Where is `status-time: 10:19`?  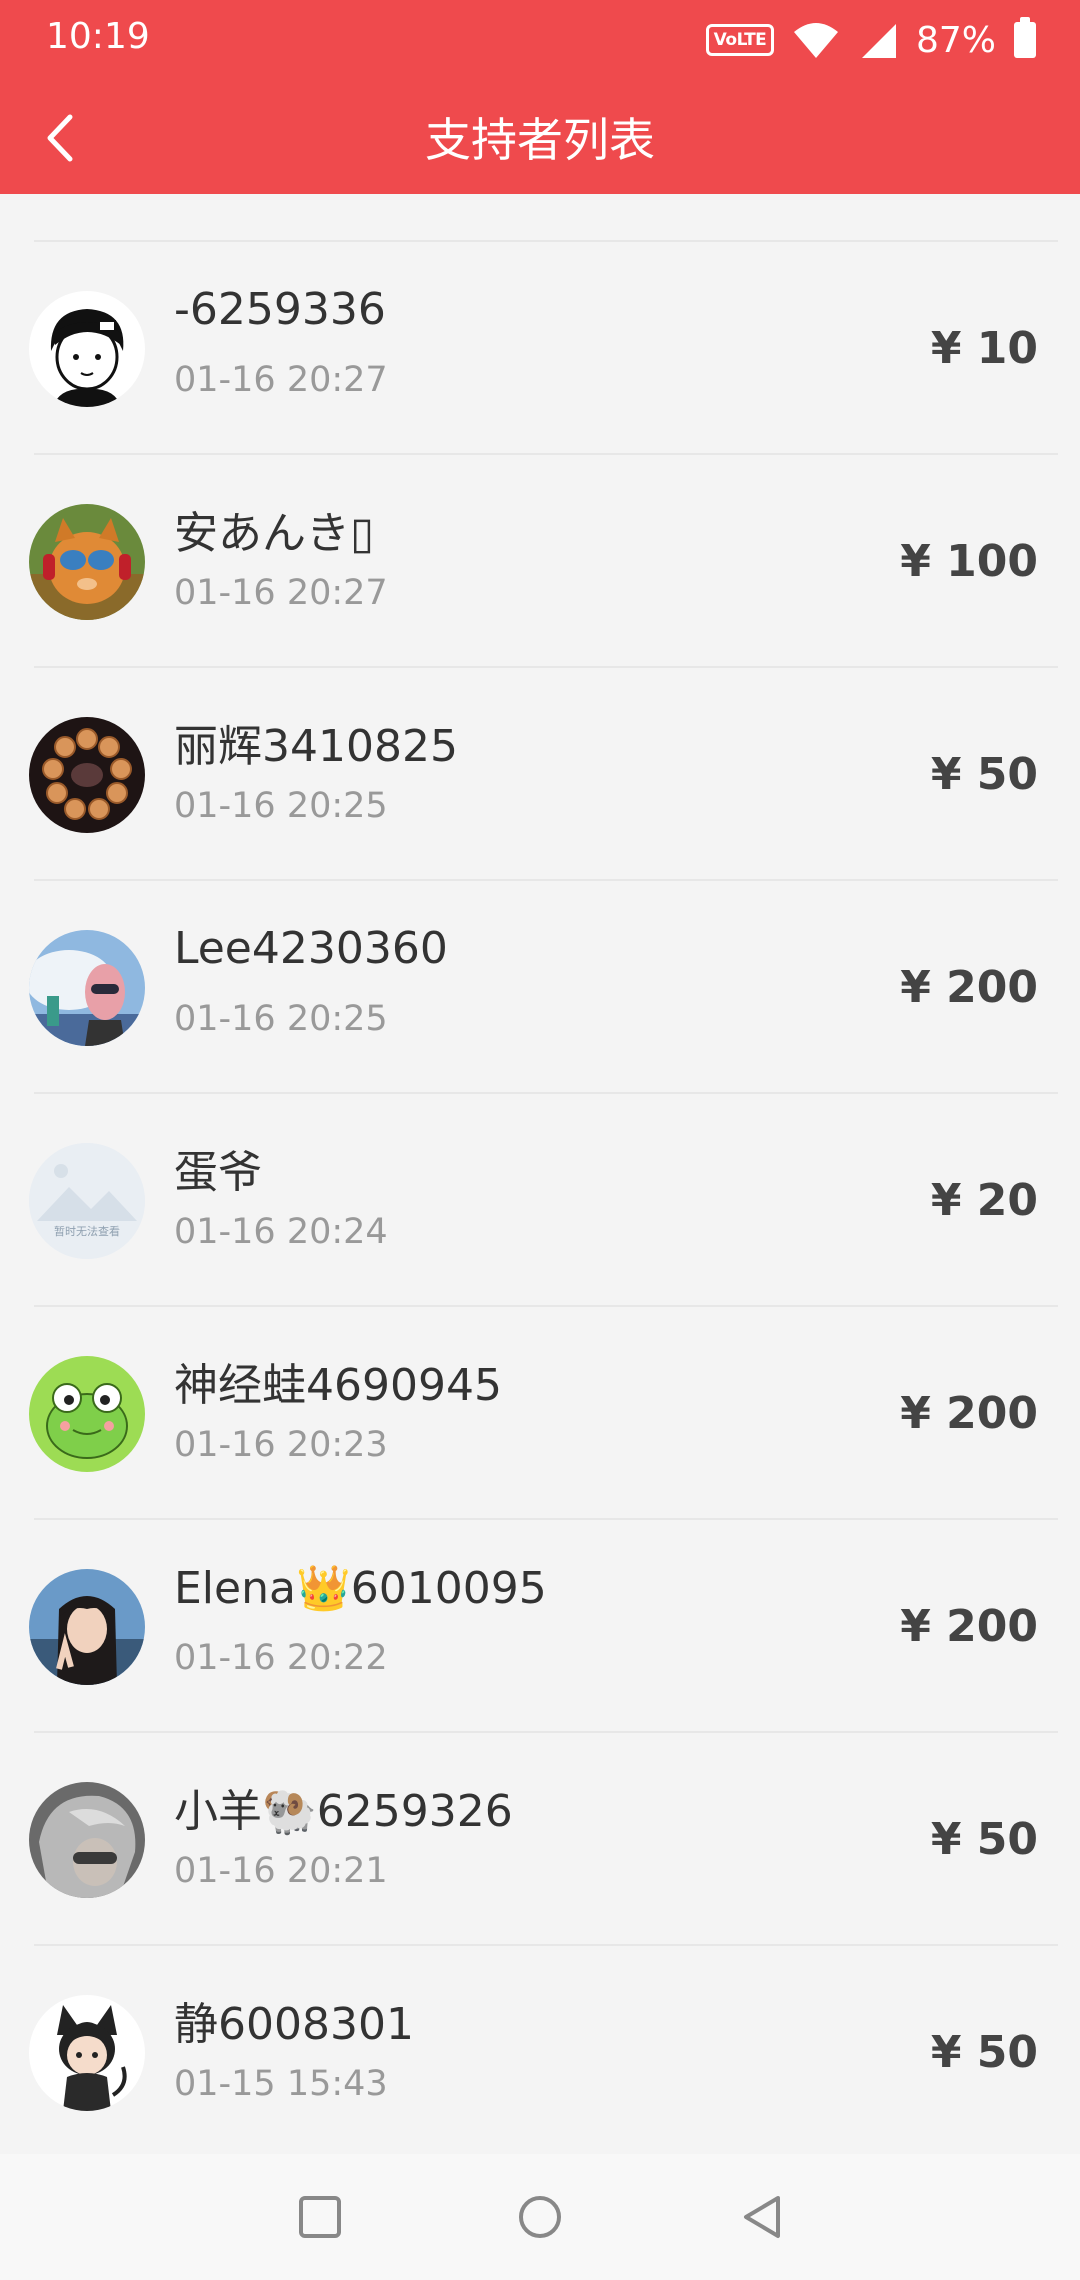
status-time: 10:19 is located at coordinates (98, 36).